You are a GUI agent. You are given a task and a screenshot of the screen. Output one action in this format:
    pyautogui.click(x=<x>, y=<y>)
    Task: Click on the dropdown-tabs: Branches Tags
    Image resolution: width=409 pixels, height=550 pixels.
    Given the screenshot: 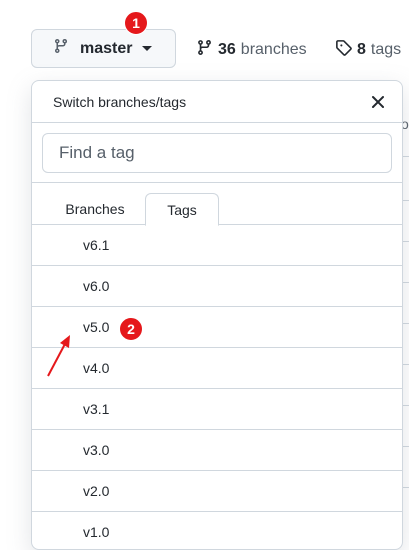 What is the action you would take?
    pyautogui.click(x=217, y=204)
    